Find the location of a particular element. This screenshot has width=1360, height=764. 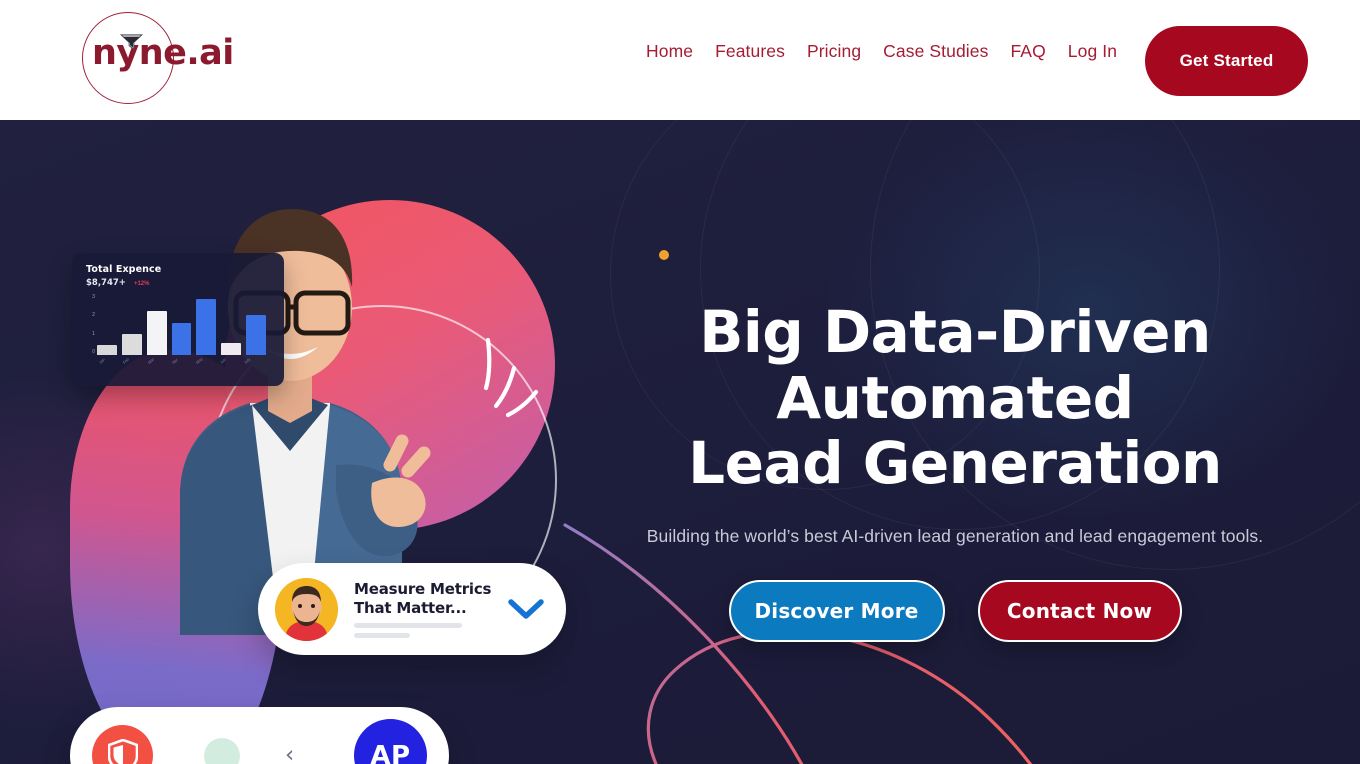

chart-x-tick: Jan is located at coordinates (102, 360).